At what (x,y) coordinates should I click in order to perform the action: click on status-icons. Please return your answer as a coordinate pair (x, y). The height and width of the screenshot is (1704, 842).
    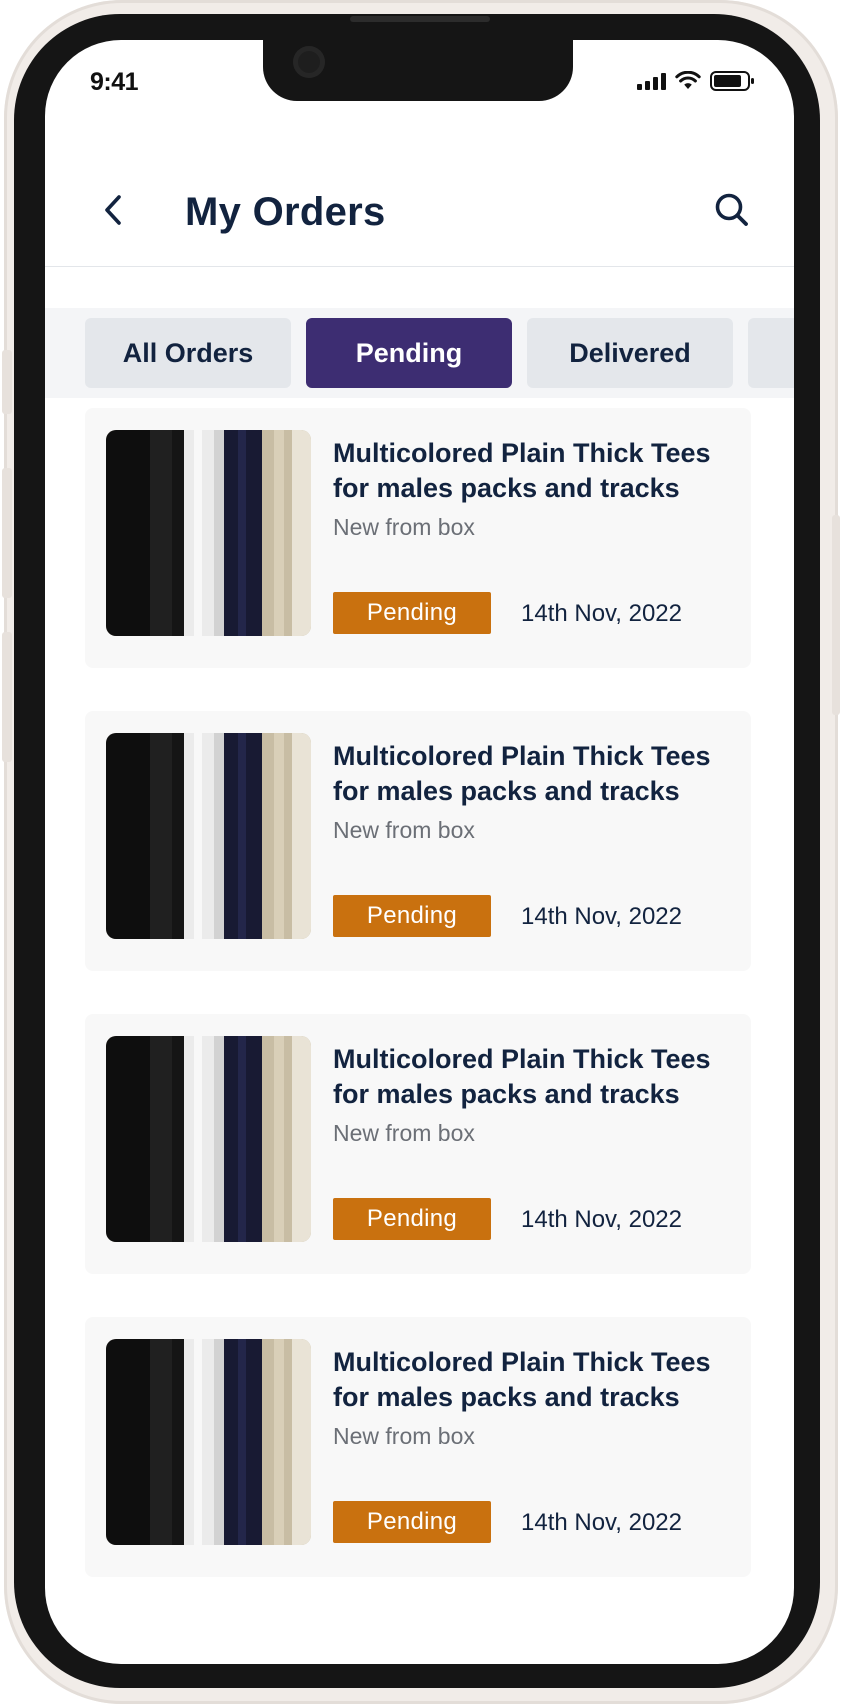
    Looking at the image, I should click on (696, 81).